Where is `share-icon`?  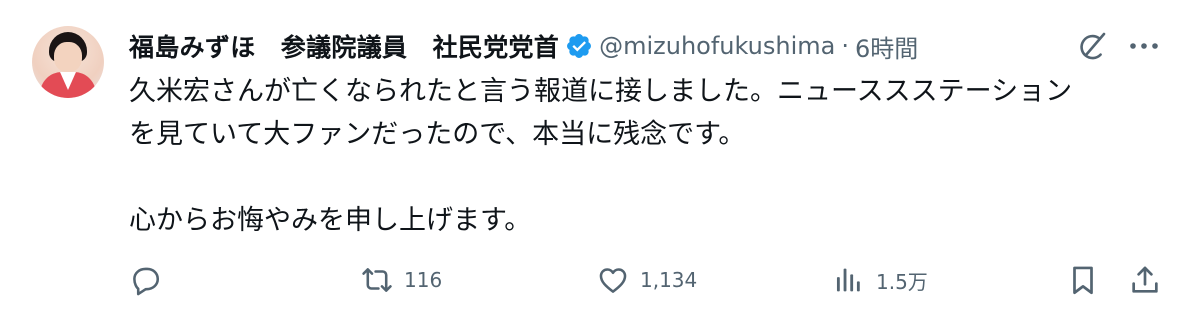
share-icon is located at coordinates (1145, 280).